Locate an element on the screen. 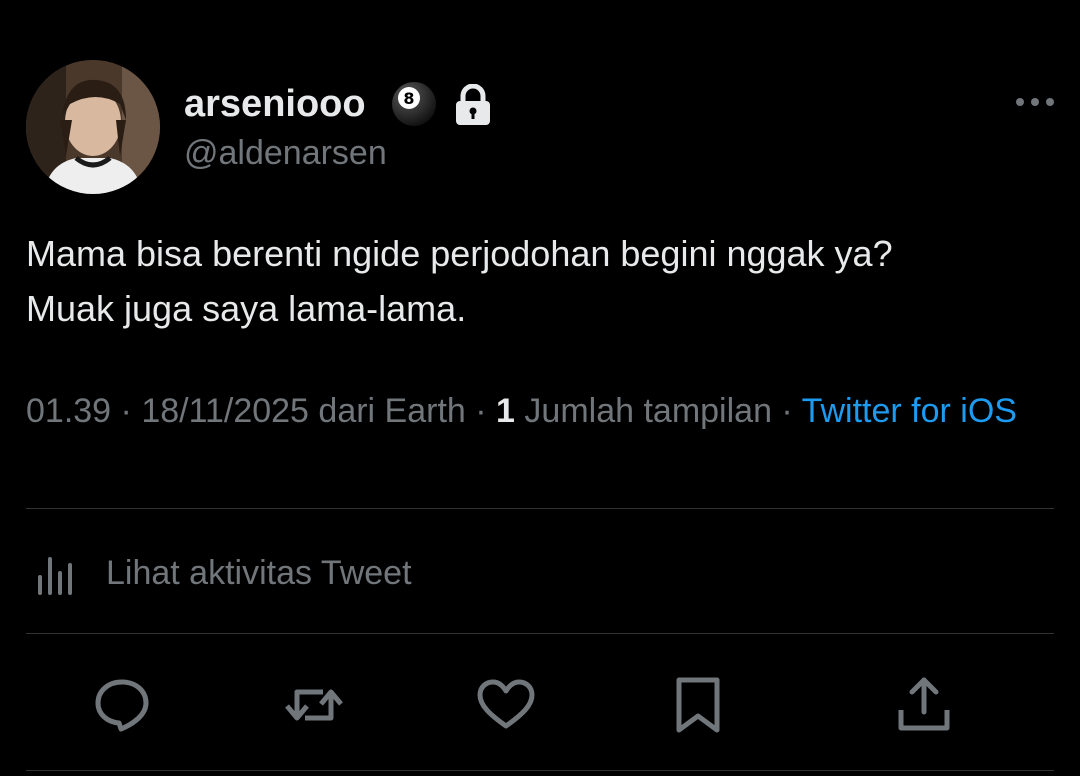 Image resolution: width=1080 pixels, height=776 pixels. retweet-button is located at coordinates (314, 705).